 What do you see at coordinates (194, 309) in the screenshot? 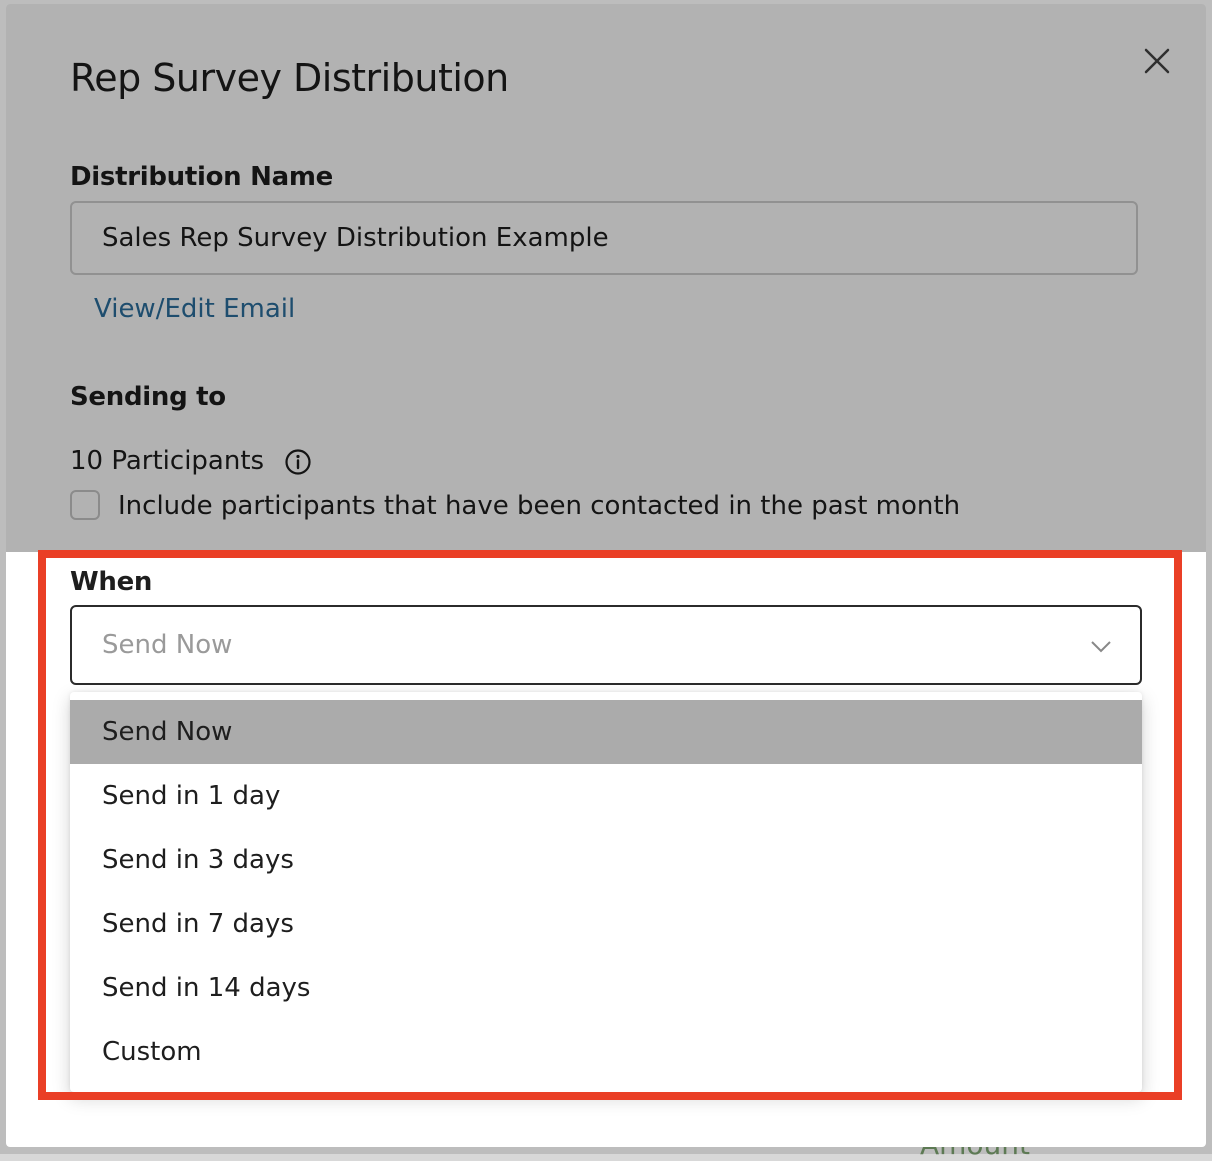
I see `view-edit-email-link: View/Edit Email` at bounding box center [194, 309].